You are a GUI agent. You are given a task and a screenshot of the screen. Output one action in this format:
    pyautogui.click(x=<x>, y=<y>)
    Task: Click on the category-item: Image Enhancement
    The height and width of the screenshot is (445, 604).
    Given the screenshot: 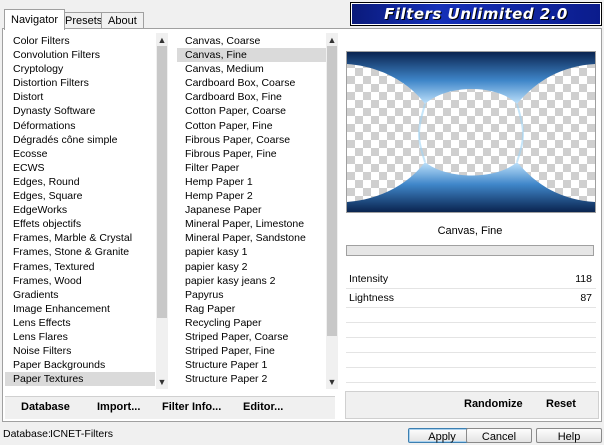 What is the action you would take?
    pyautogui.click(x=80, y=309)
    